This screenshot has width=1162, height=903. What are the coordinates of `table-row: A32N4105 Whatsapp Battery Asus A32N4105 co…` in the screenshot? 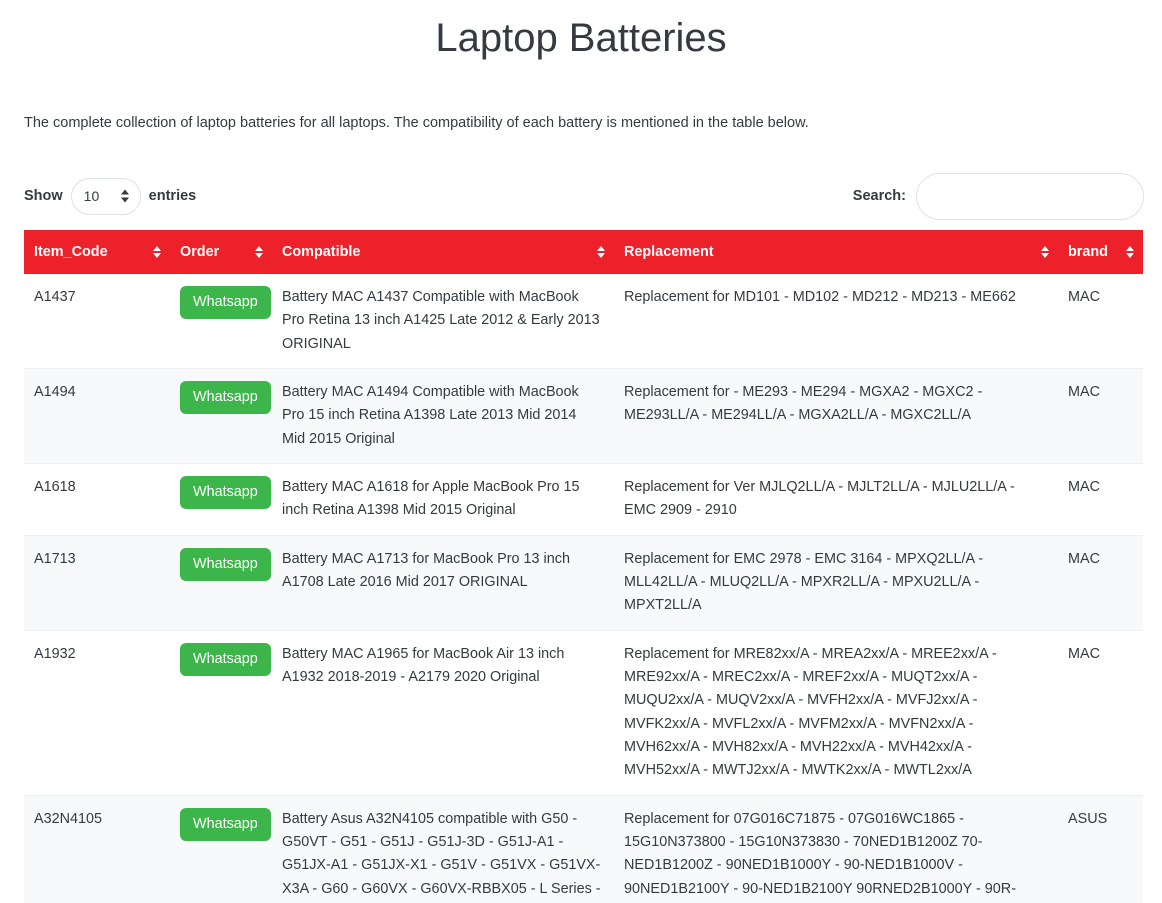 It's located at (583, 848).